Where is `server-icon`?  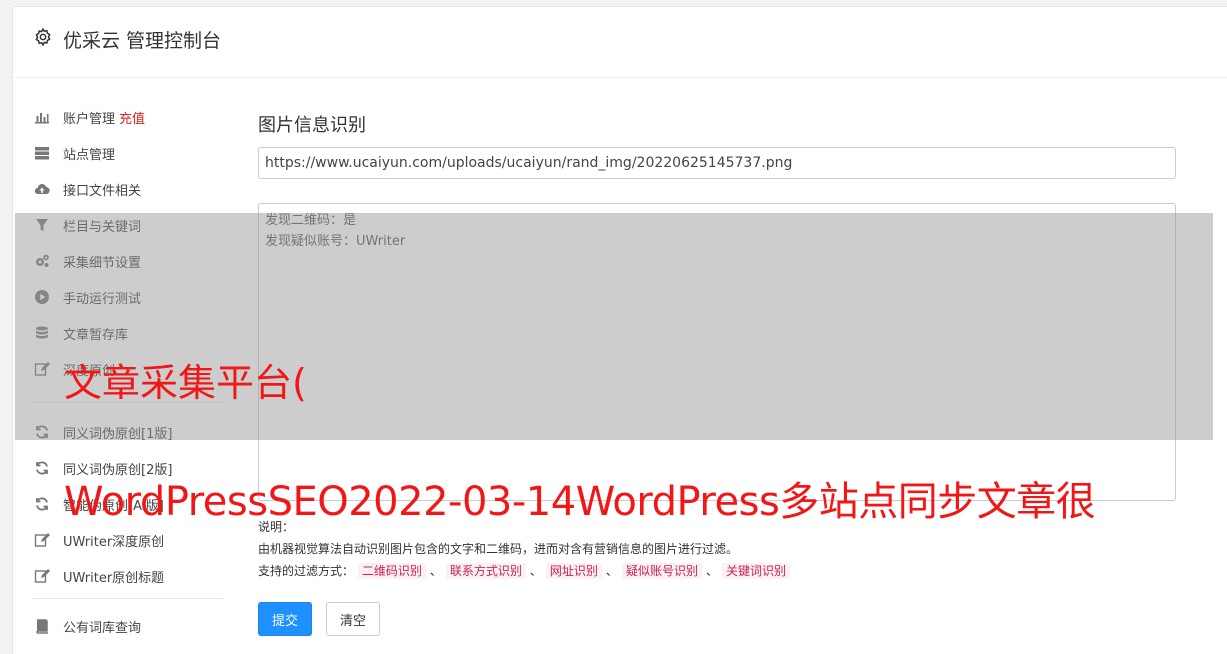 server-icon is located at coordinates (42, 153).